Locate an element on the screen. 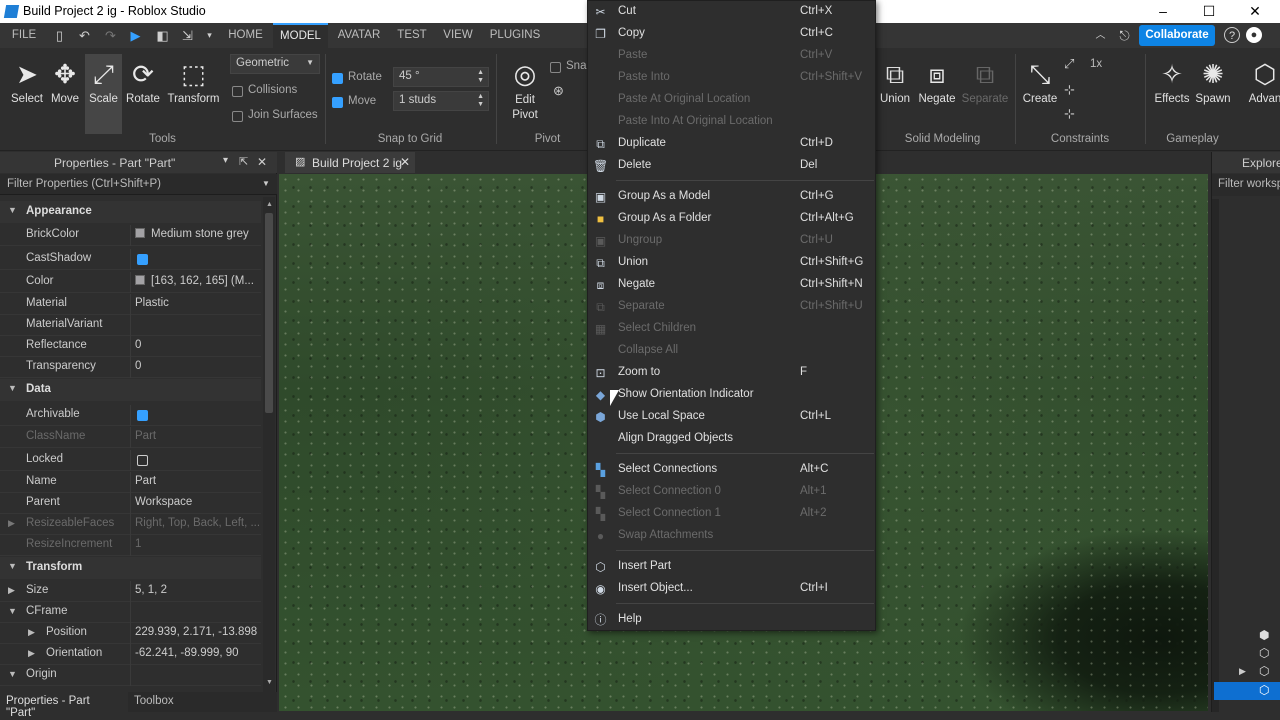  effects-button: ✧ Effects is located at coordinates (1172, 81).